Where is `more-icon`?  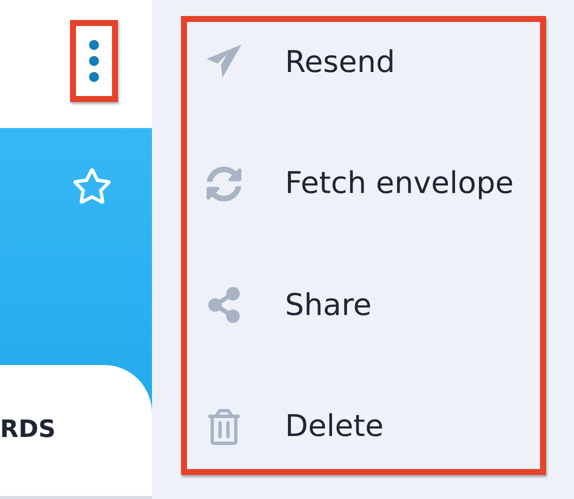
more-icon is located at coordinates (94, 61).